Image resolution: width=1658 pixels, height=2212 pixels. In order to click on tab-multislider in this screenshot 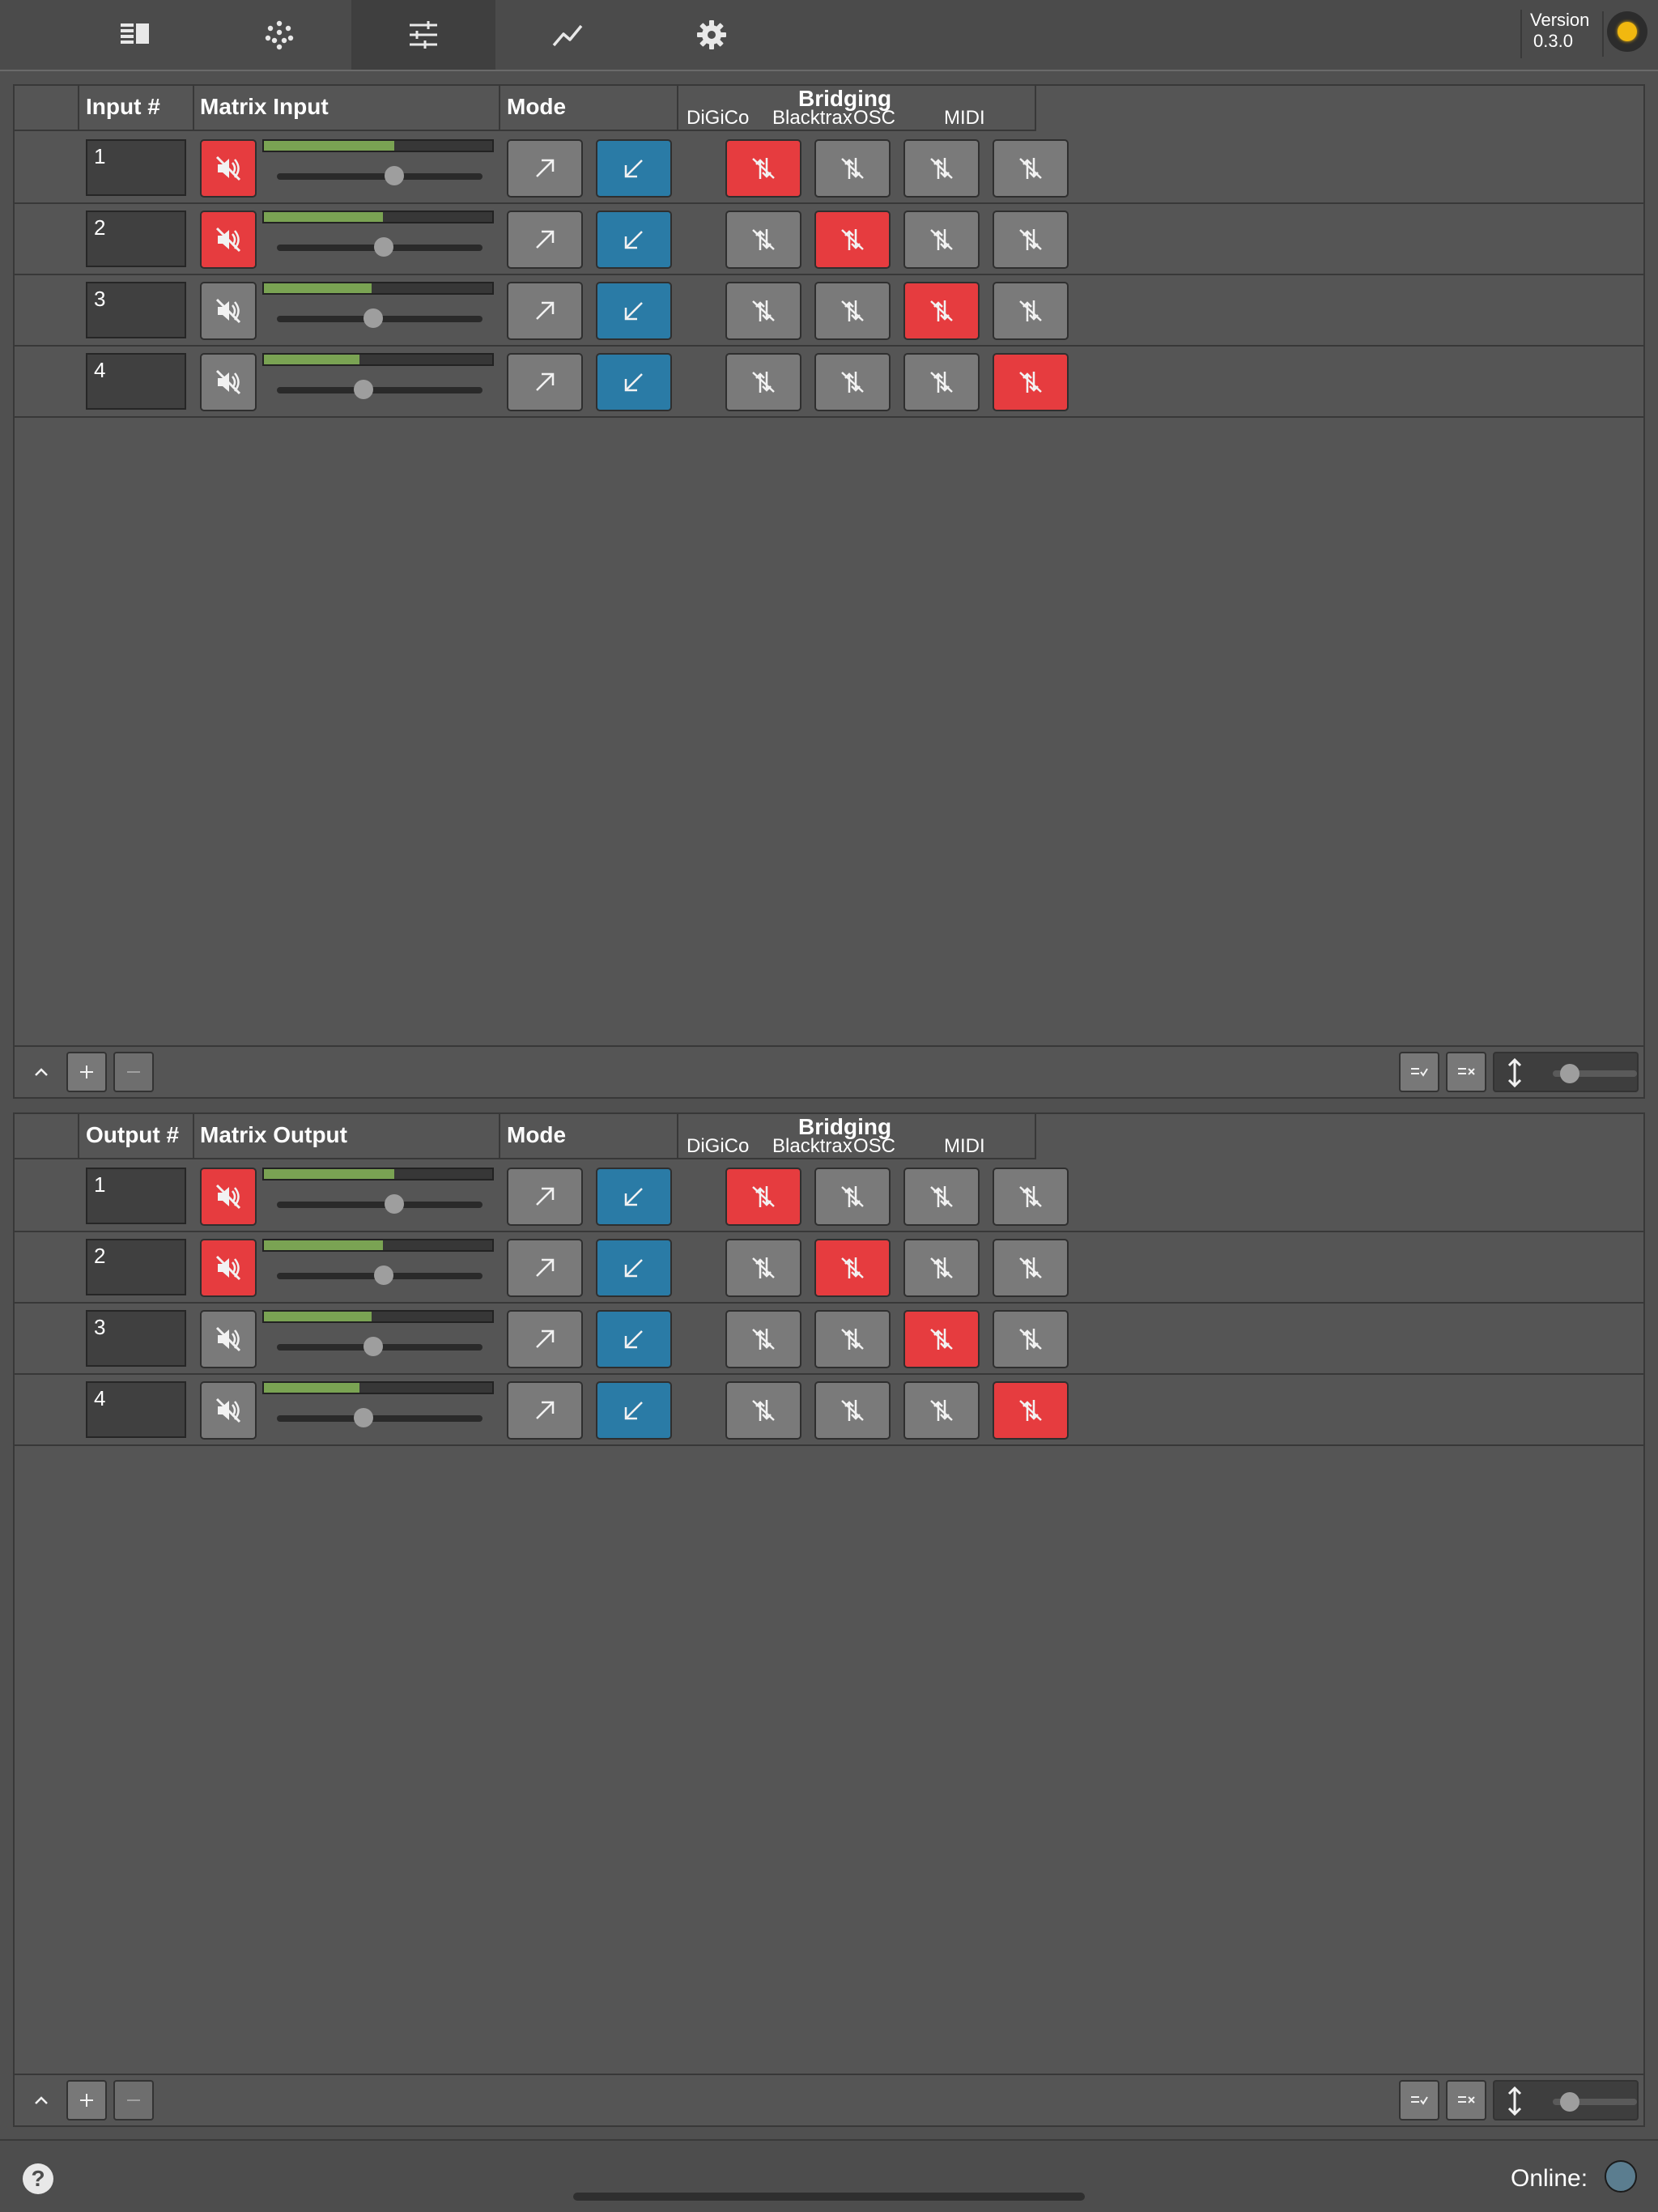, I will do `click(279, 35)`.